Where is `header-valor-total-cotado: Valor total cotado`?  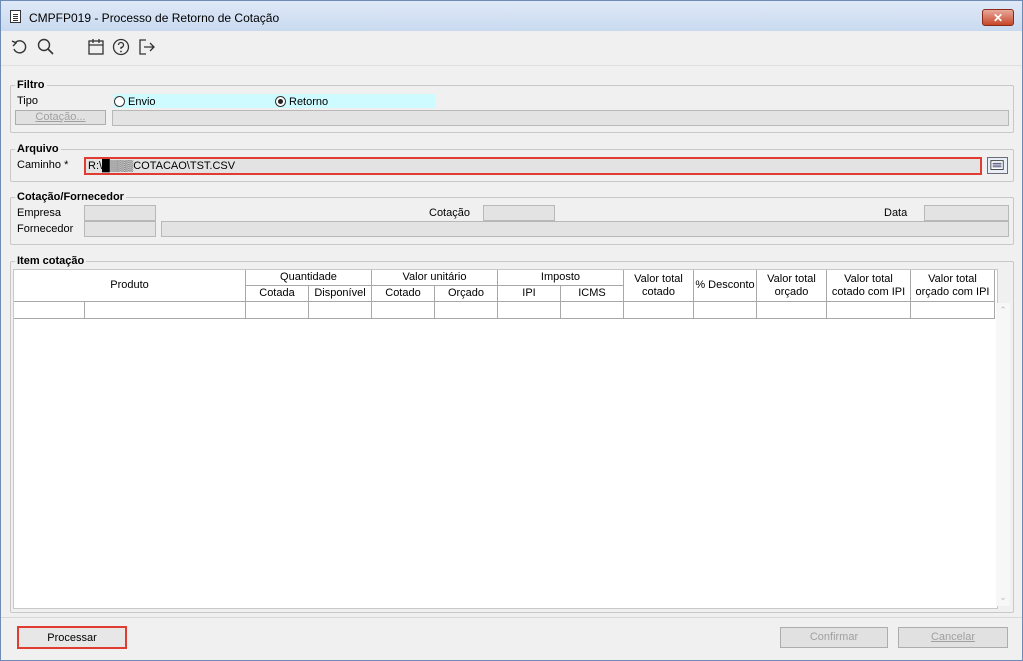
header-valor-total-cotado: Valor total cotado is located at coordinates (659, 286).